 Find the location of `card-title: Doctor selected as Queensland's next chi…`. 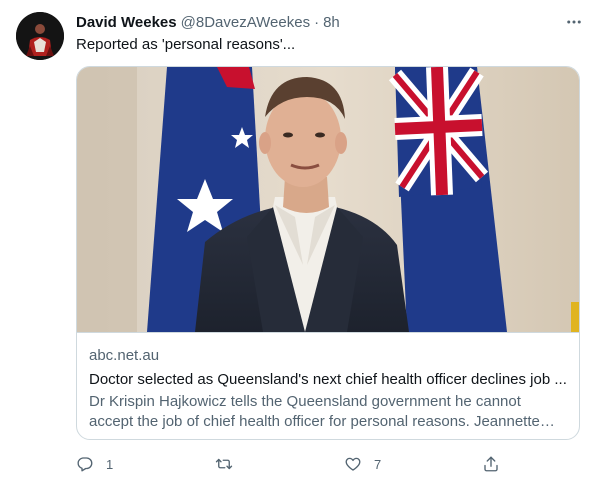

card-title: Doctor selected as Queensland's next chi… is located at coordinates (328, 379).